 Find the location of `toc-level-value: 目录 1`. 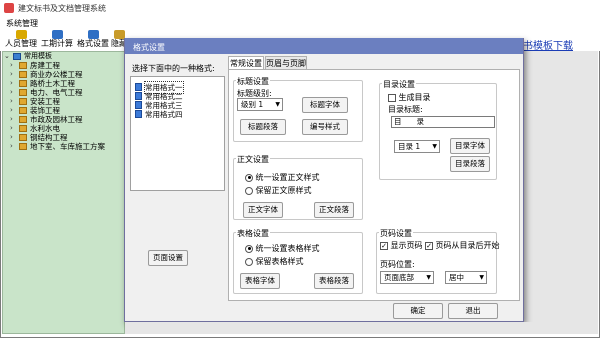

toc-level-value: 目录 1 is located at coordinates (409, 146).